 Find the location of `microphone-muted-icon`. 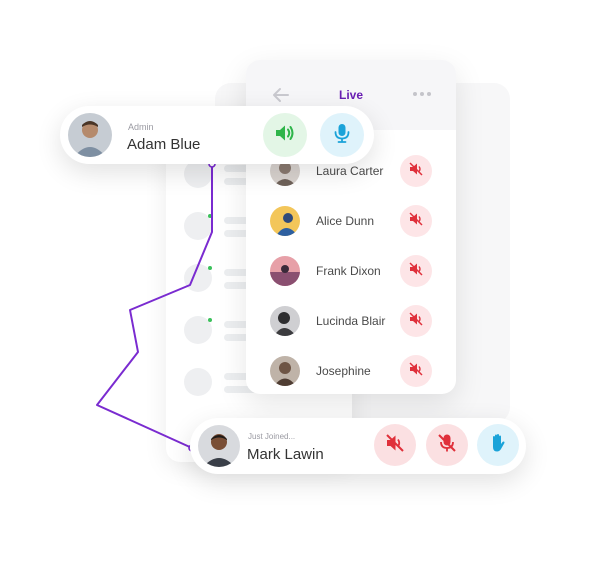

microphone-muted-icon is located at coordinates (447, 445).